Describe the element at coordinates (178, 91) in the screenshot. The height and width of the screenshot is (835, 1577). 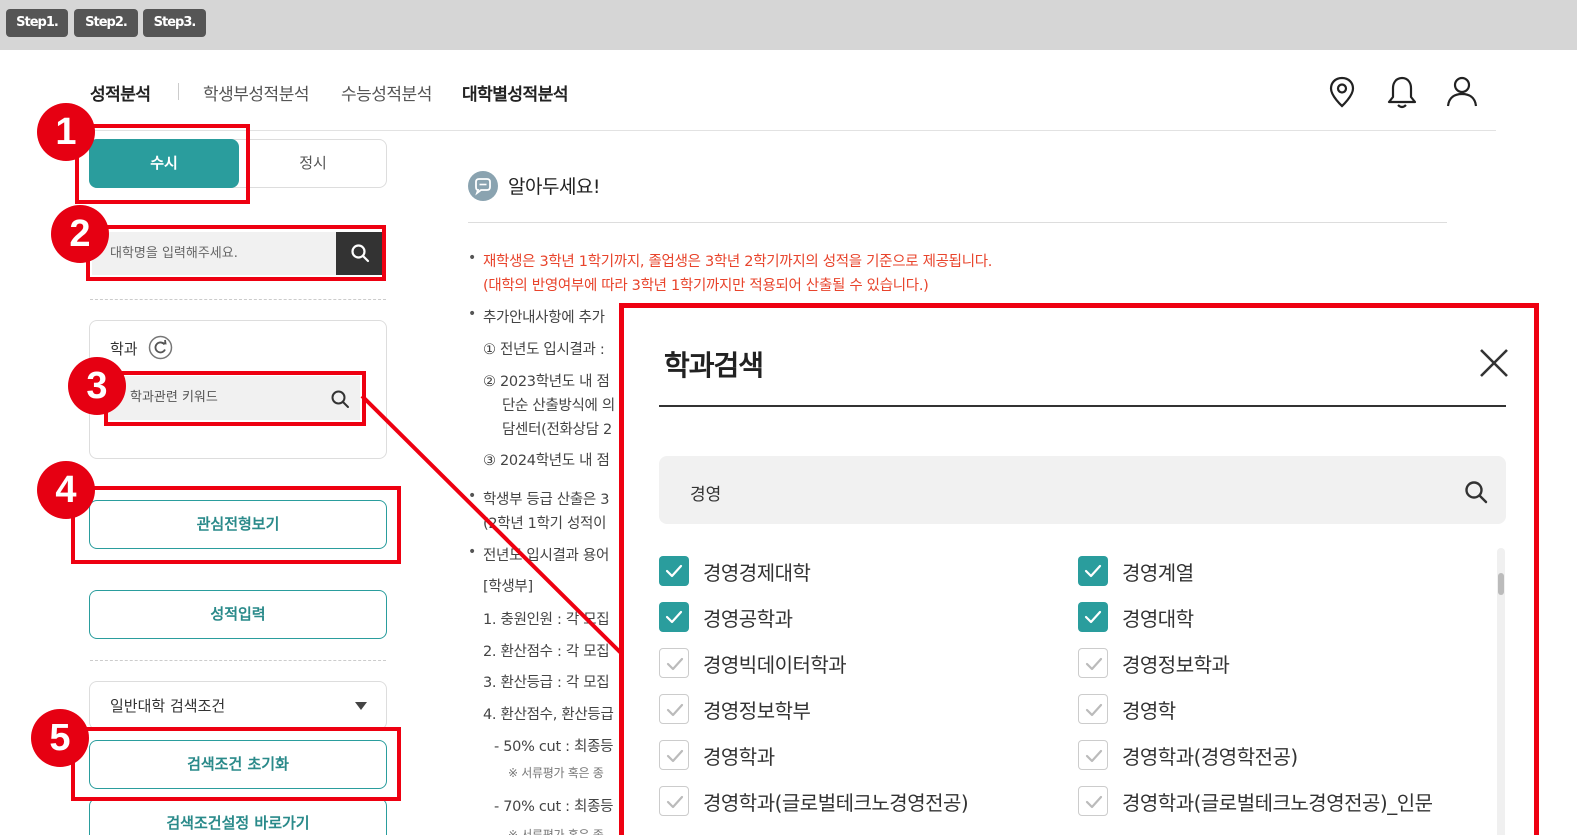
I see `nav-separator` at that location.